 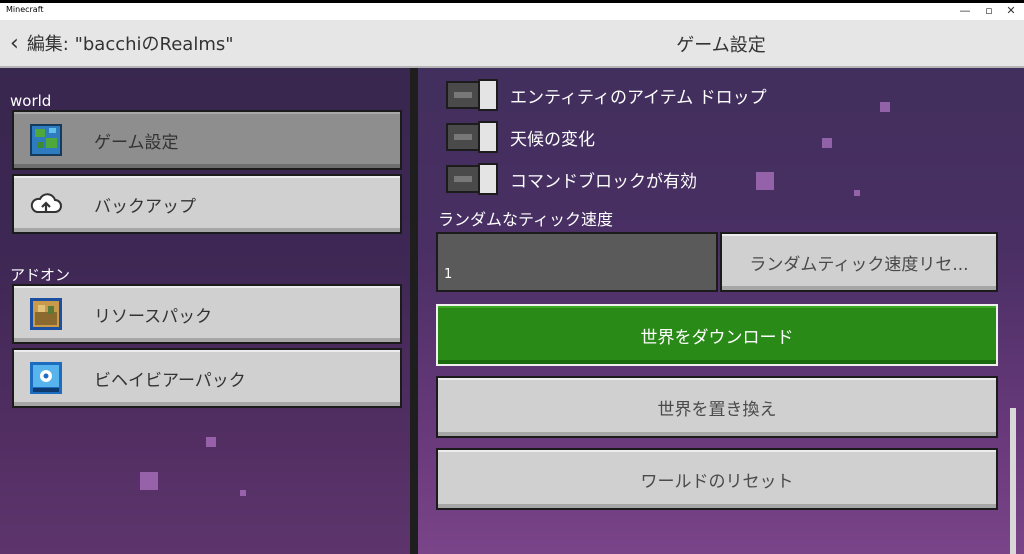 I want to click on resource-pack-icon, so click(x=46, y=314).